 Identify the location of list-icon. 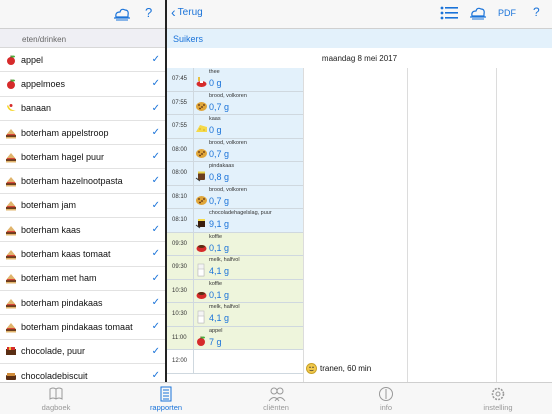
(449, 15).